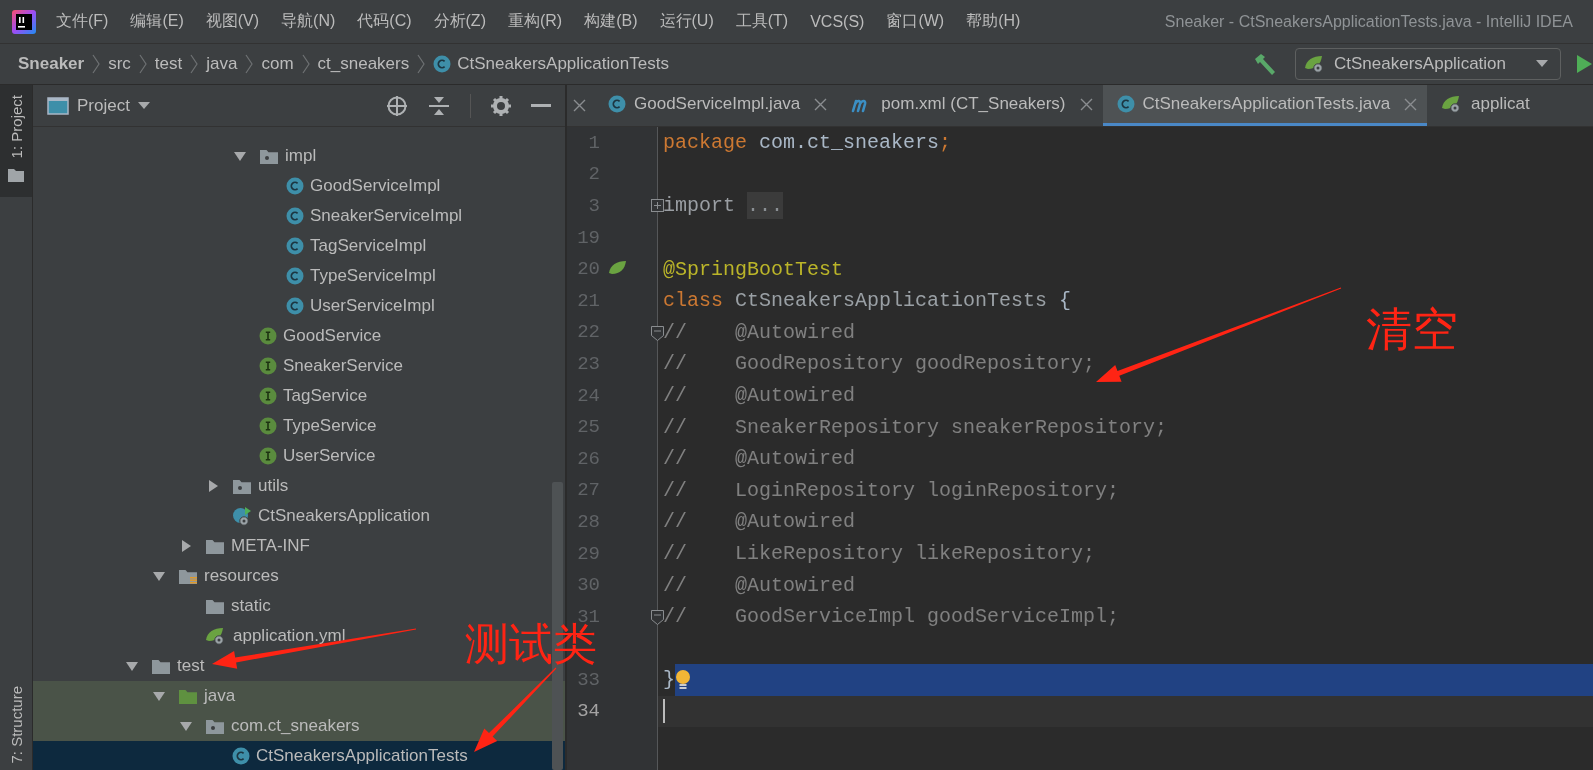  Describe the element at coordinates (24, 21) in the screenshot. I see `app-logo-icon` at that location.